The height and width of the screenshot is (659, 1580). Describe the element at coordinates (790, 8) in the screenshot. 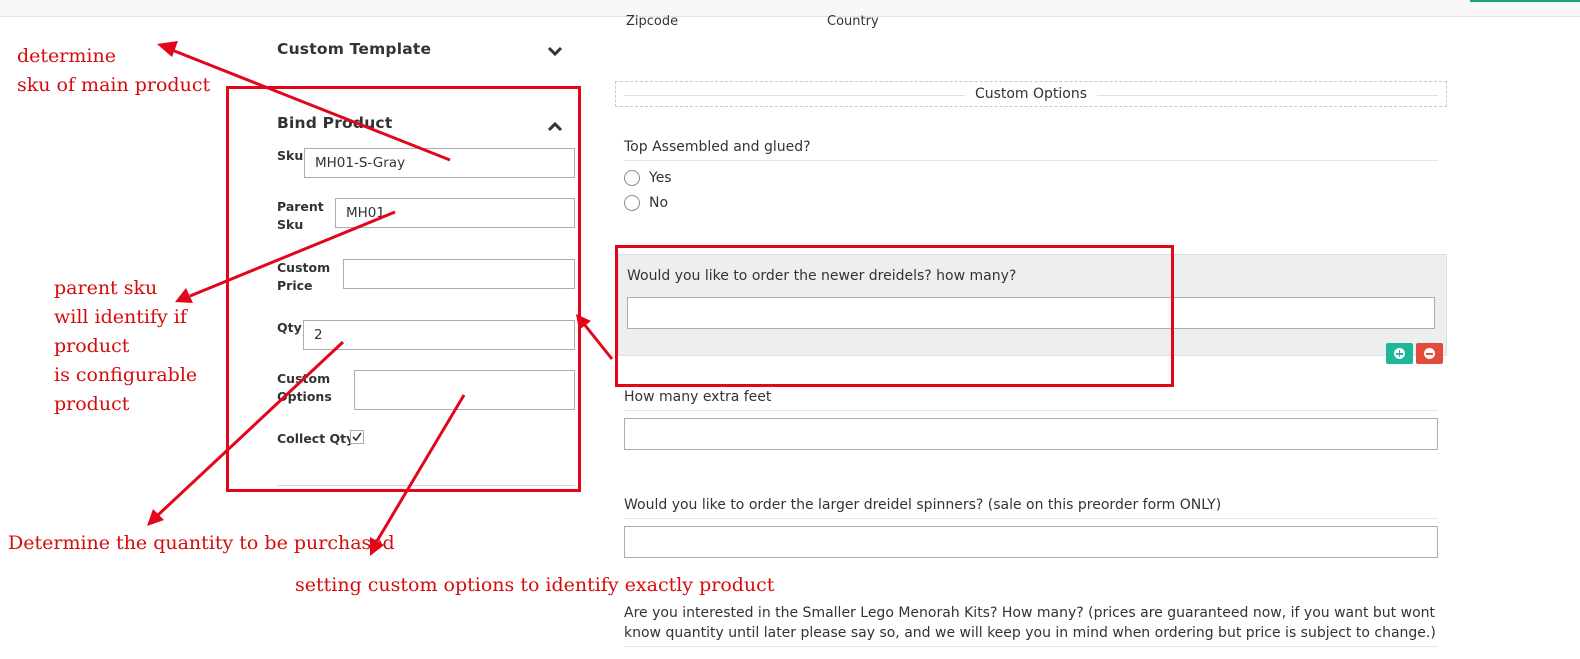

I see `top-bar` at that location.